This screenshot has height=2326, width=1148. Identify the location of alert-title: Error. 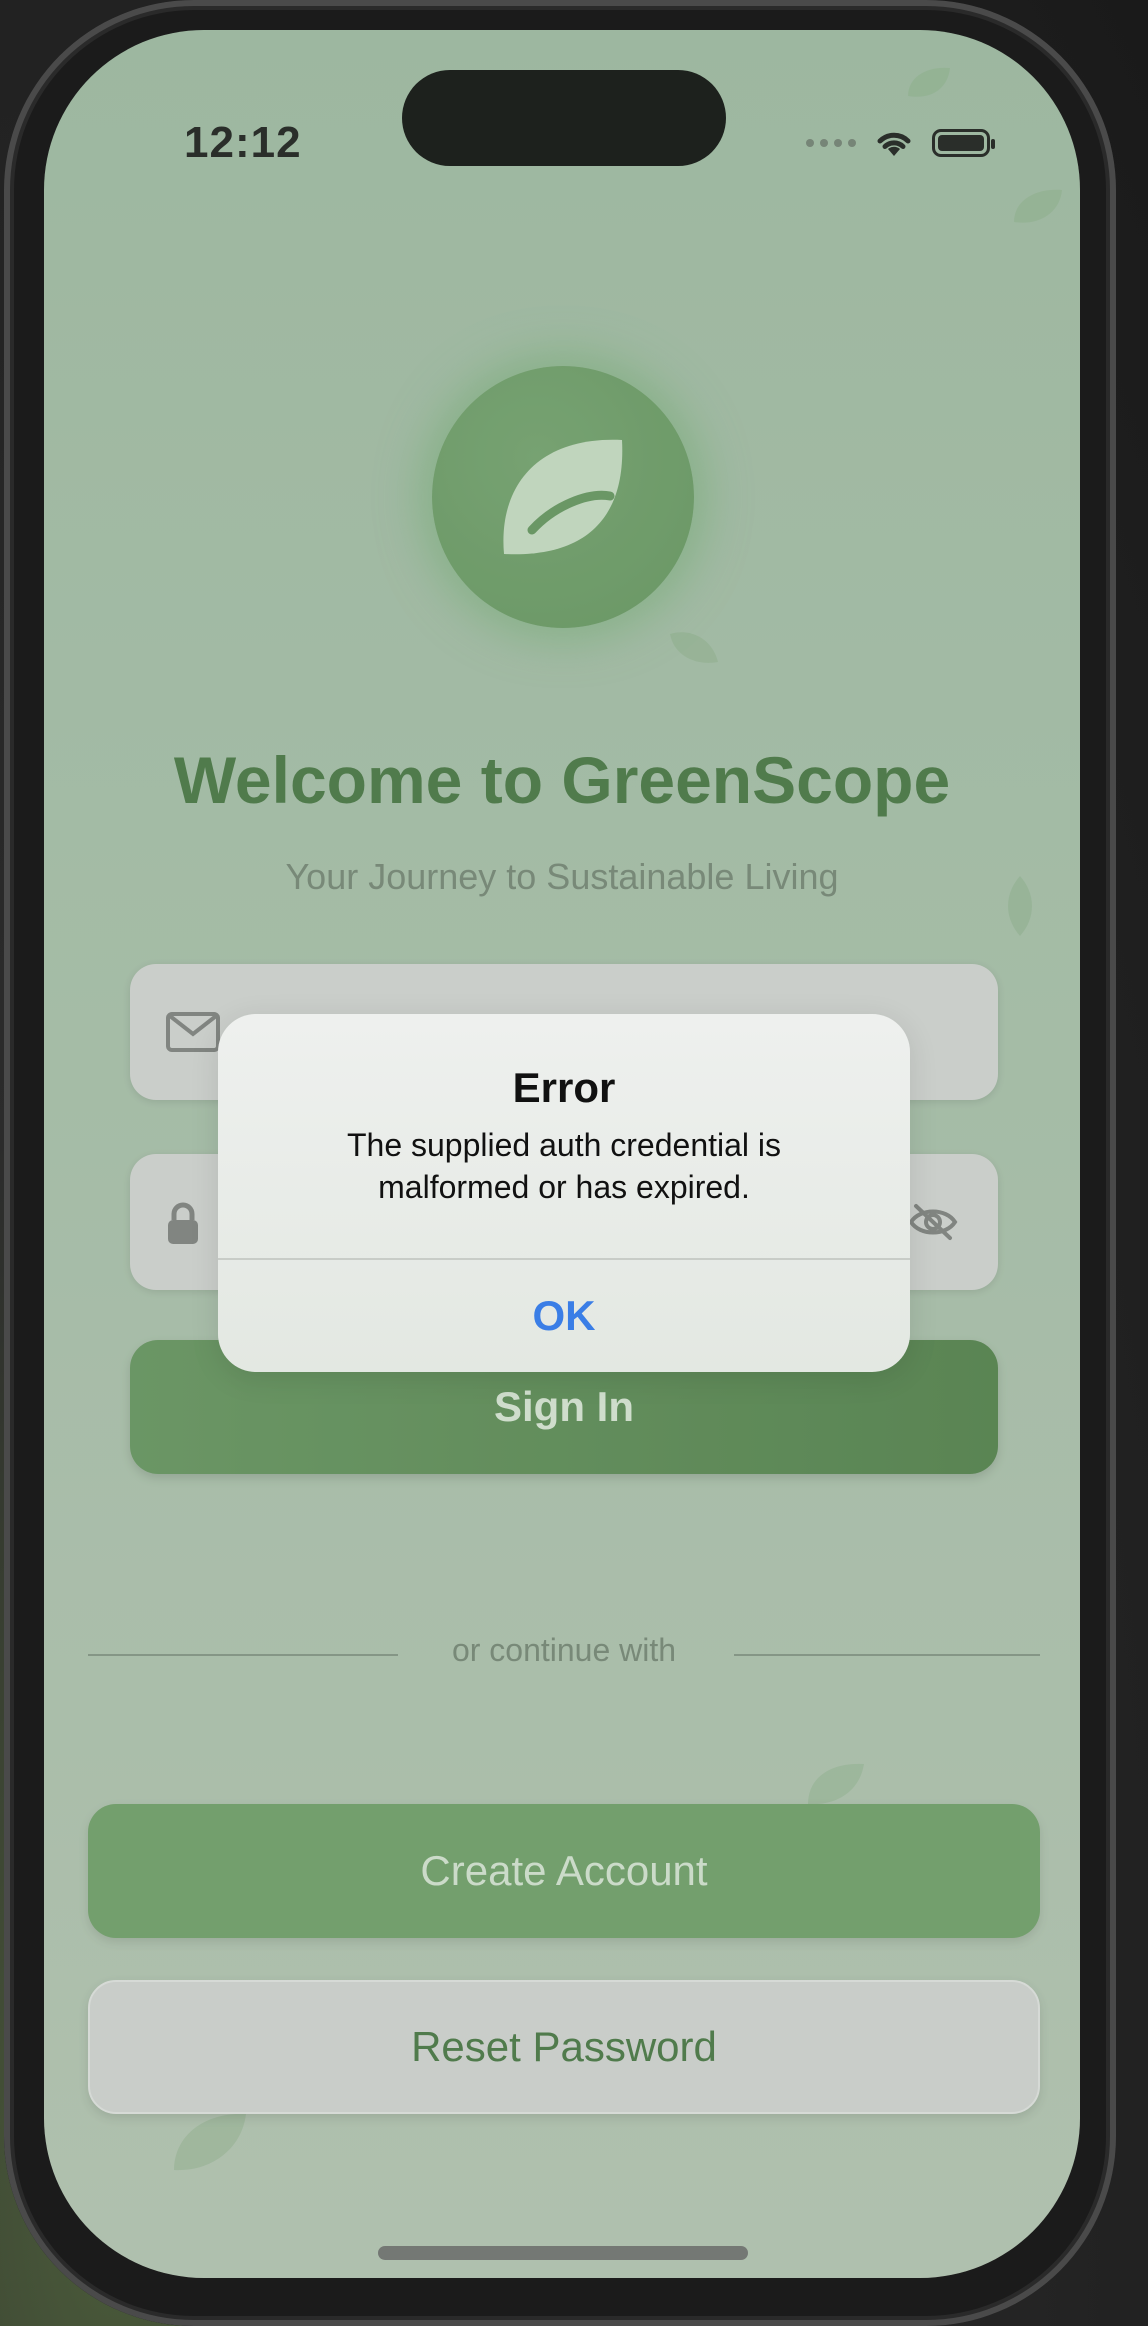
(564, 1087).